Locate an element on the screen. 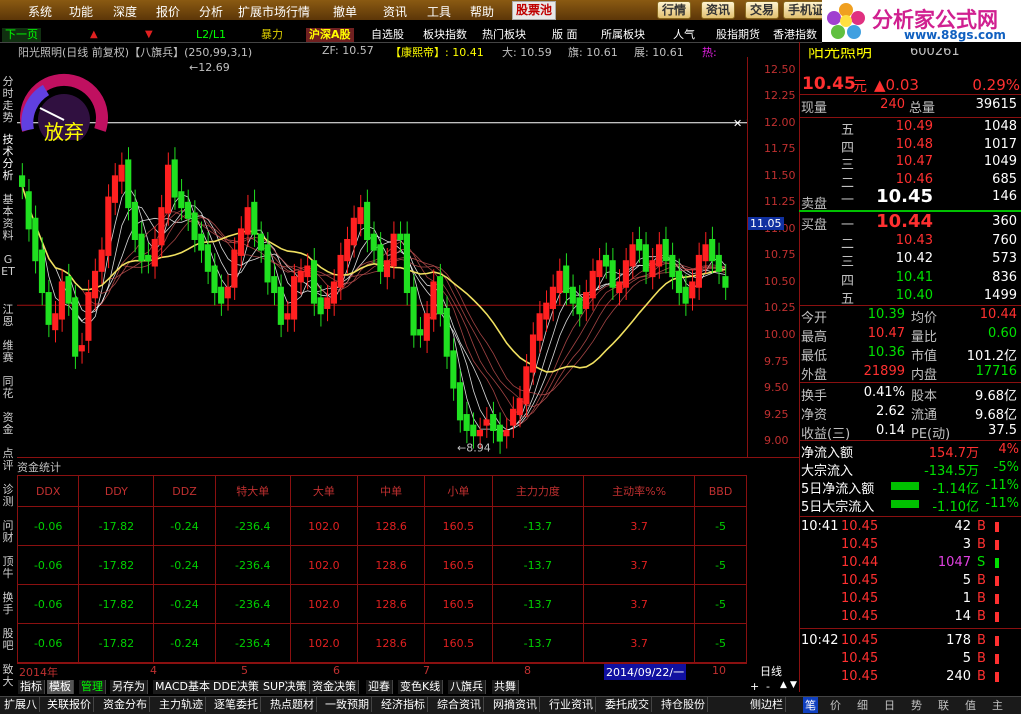 This screenshot has width=1021, height=714. arrow-up-icon: ▲ is located at coordinates (783, 685).